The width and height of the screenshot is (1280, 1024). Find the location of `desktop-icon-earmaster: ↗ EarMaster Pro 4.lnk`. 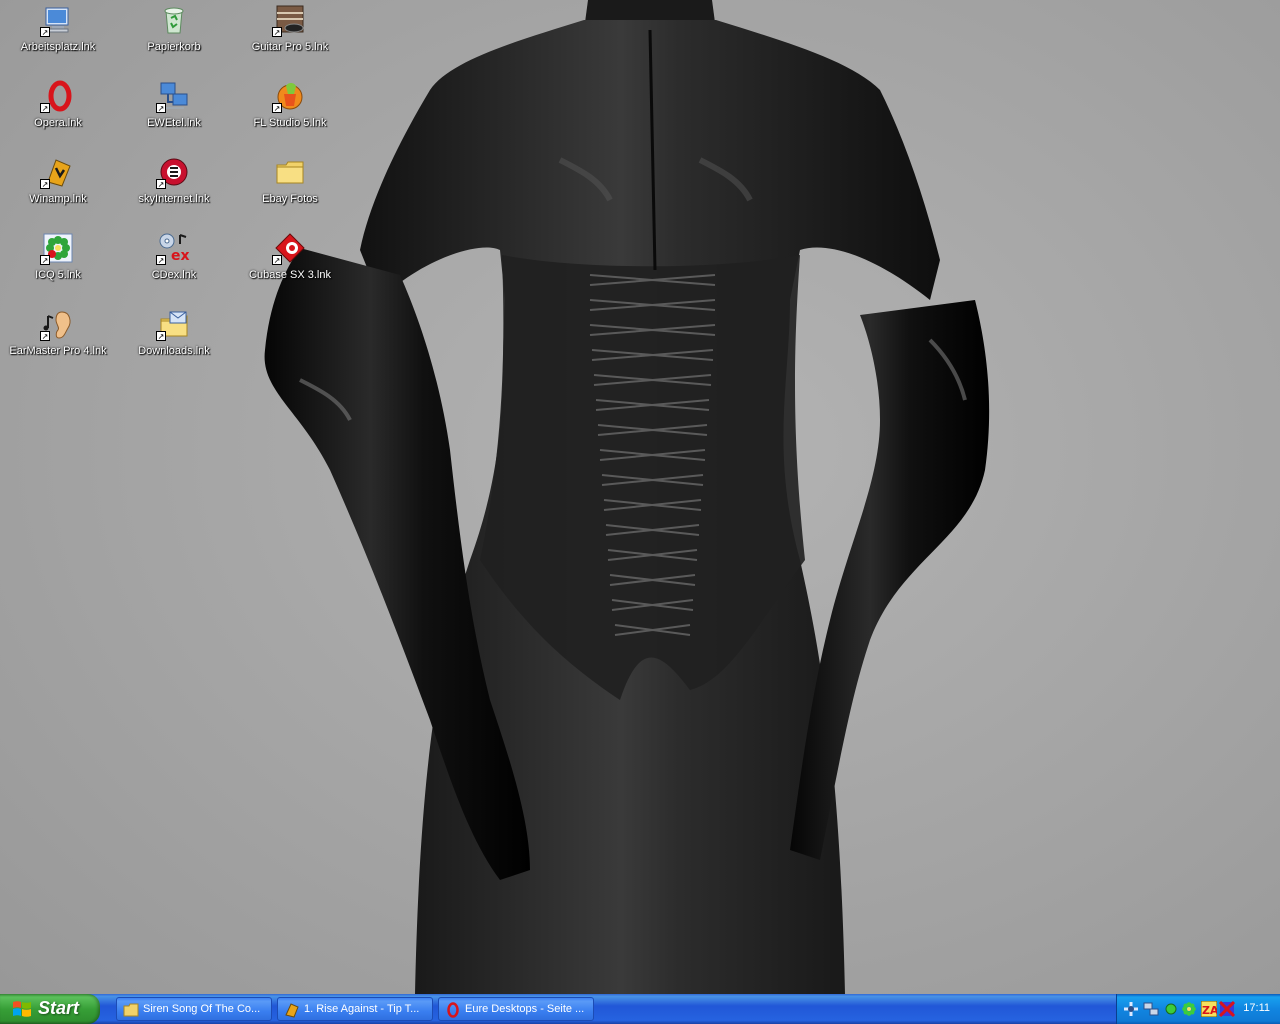

desktop-icon-earmaster: ↗ EarMaster Pro 4.lnk is located at coordinates (58, 340).